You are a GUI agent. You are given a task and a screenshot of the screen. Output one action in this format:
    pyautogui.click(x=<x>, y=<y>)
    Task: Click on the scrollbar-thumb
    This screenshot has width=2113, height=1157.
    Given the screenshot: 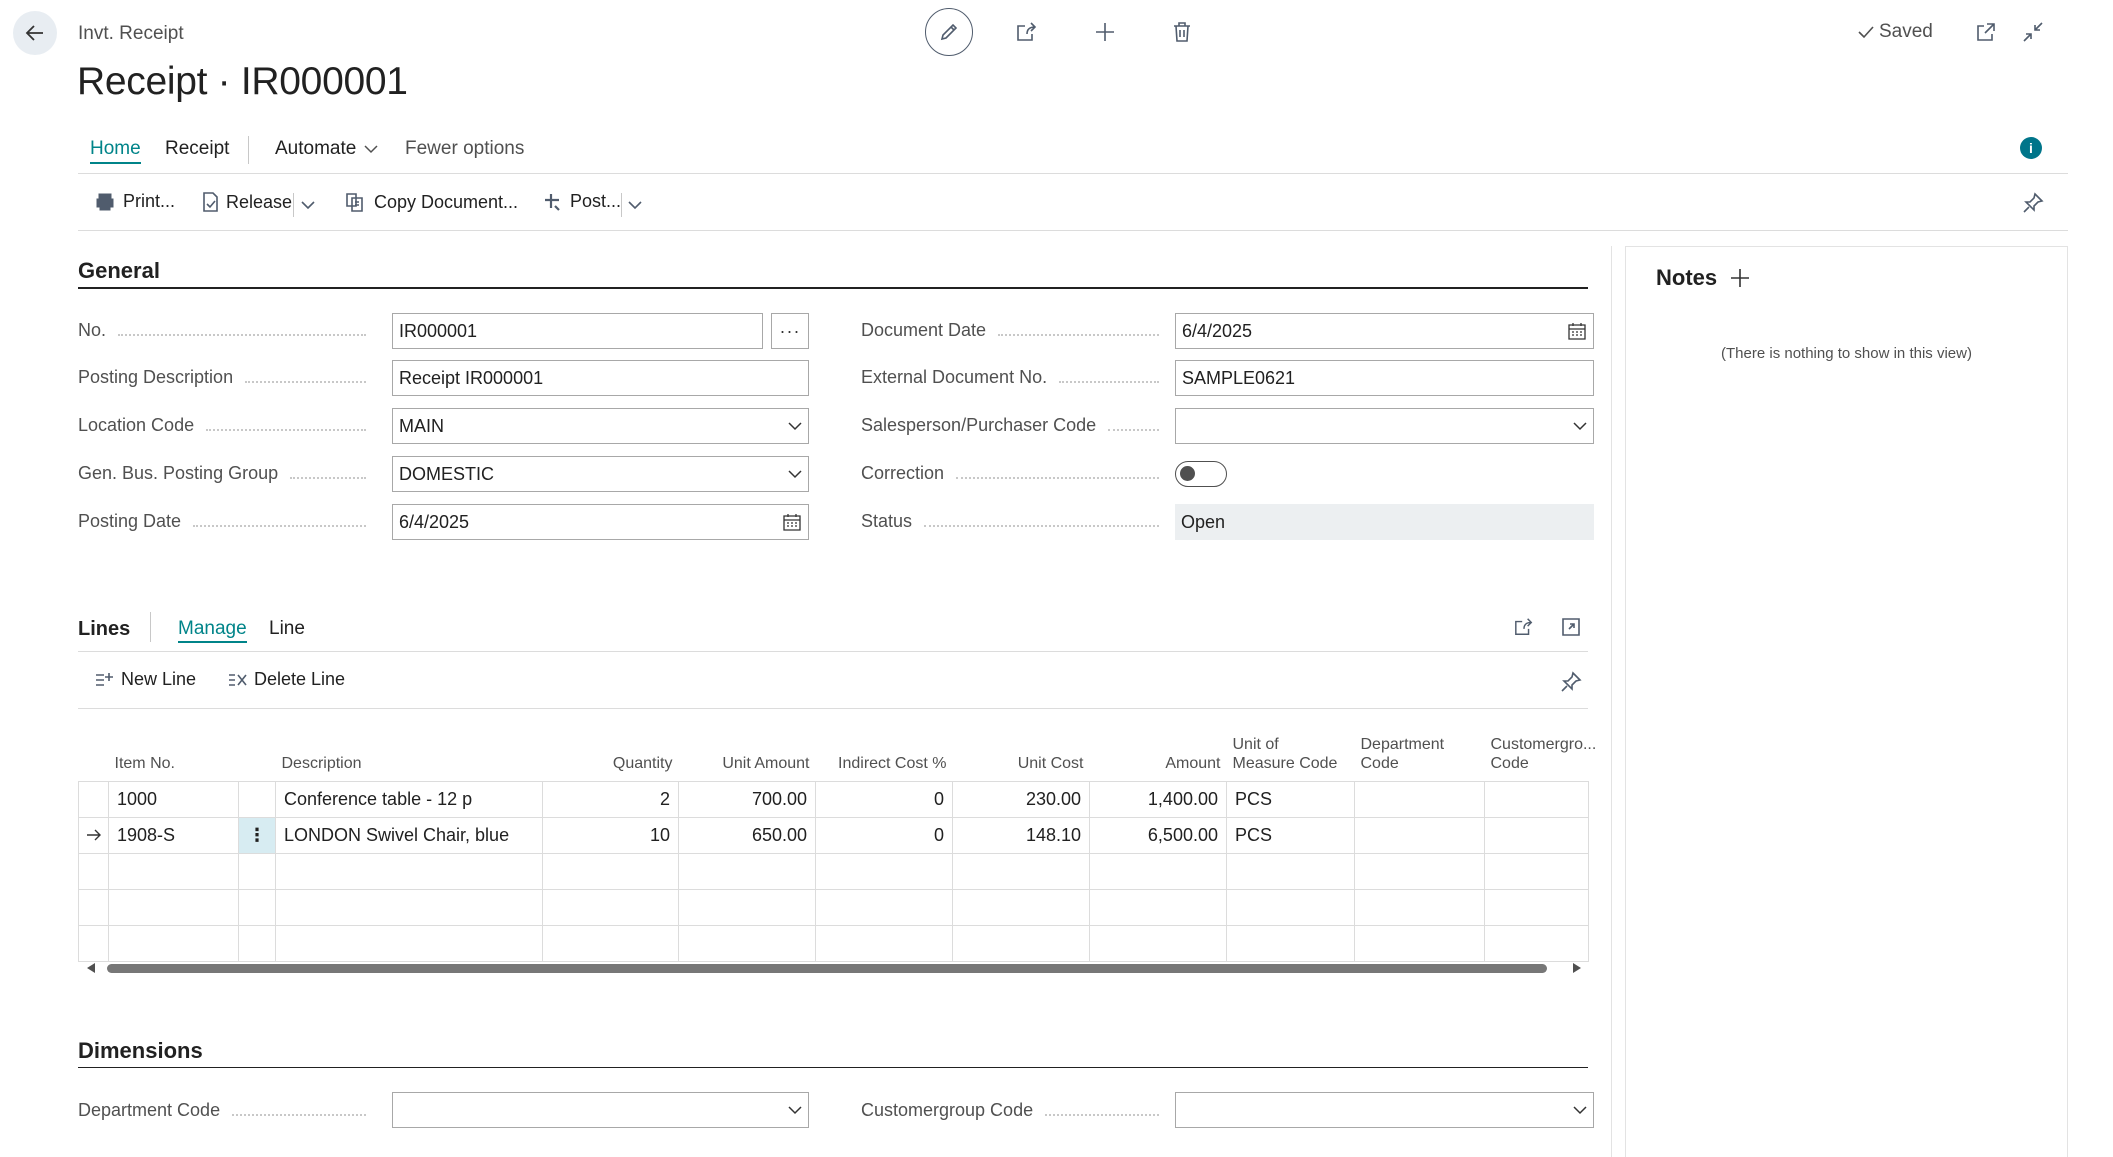 What is the action you would take?
    pyautogui.click(x=827, y=968)
    